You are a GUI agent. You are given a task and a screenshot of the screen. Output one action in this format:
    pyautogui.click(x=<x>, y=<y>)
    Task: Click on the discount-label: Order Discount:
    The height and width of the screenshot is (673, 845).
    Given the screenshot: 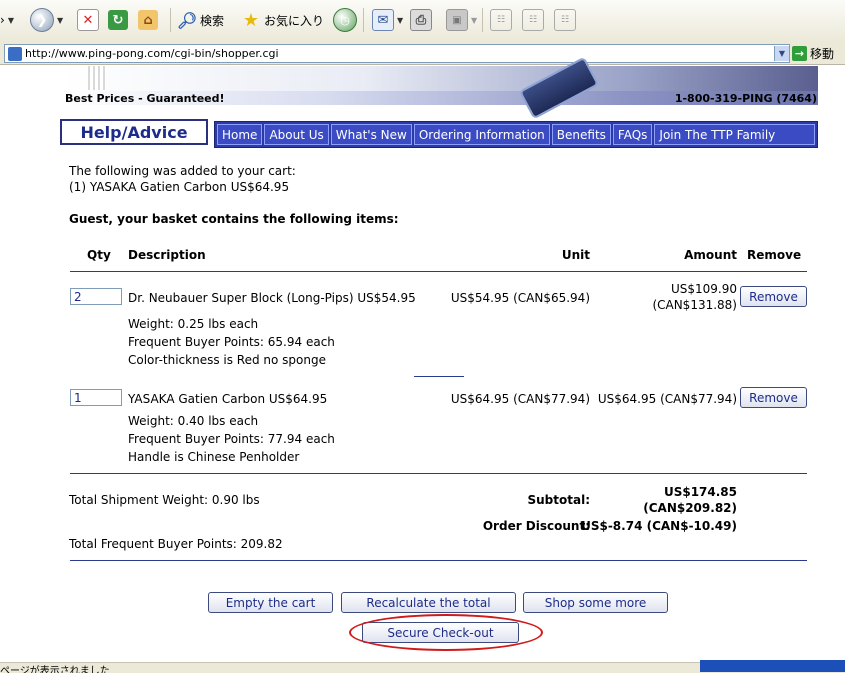 What is the action you would take?
    pyautogui.click(x=536, y=526)
    